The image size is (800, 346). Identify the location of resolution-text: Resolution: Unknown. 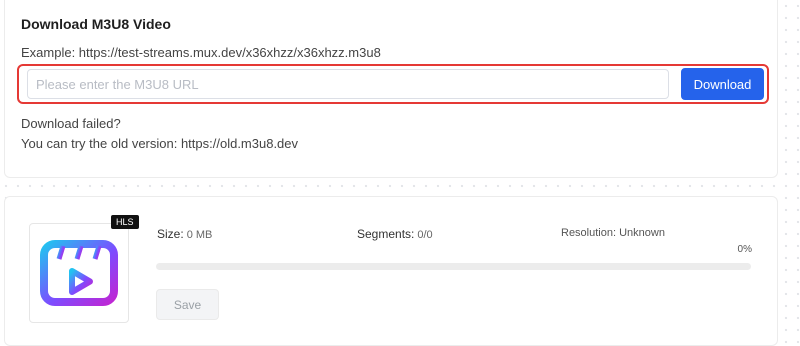
(613, 233).